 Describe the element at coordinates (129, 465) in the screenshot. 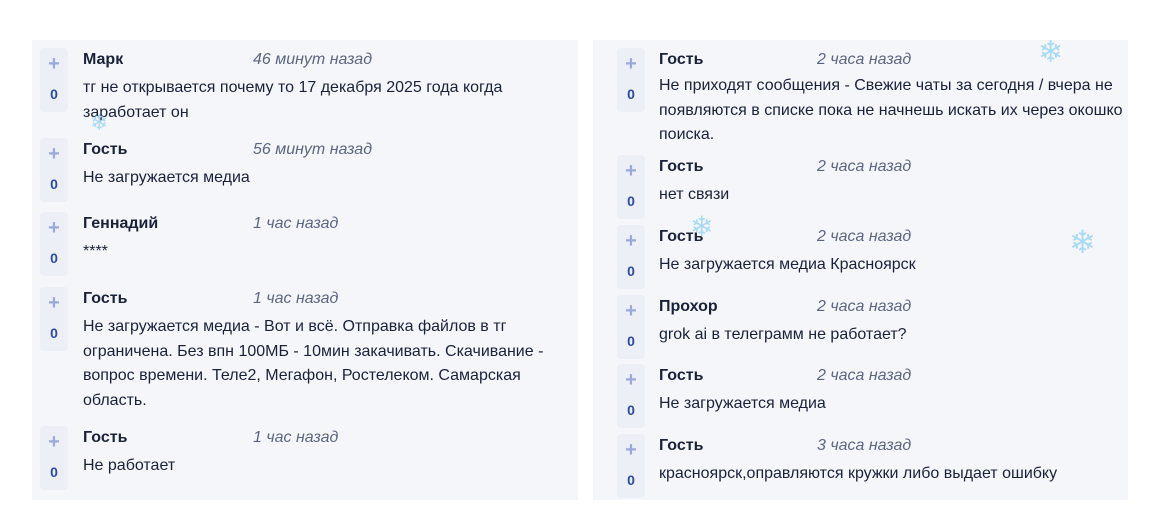

I see `comment-text: Не работает` at that location.